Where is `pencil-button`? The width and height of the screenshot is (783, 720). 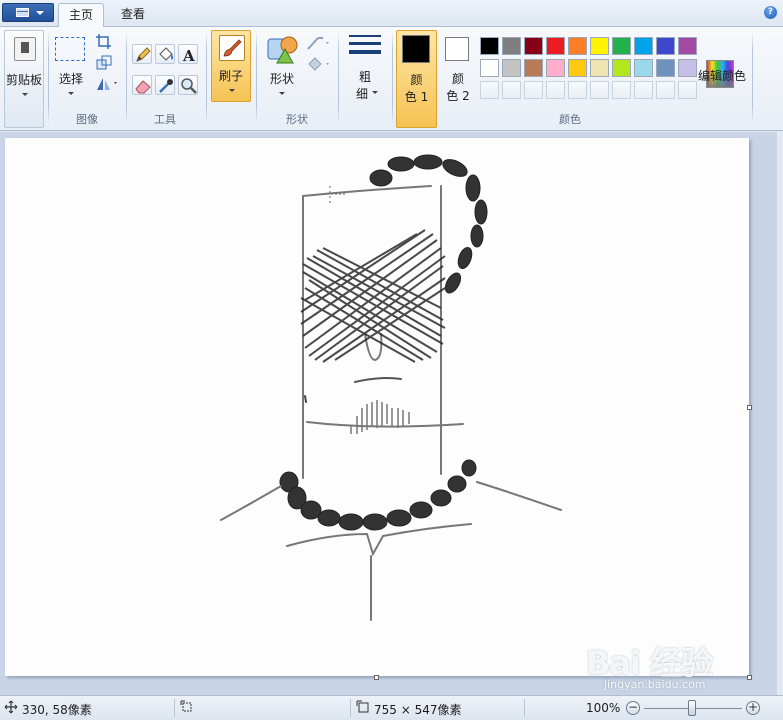
pencil-button is located at coordinates (142, 54).